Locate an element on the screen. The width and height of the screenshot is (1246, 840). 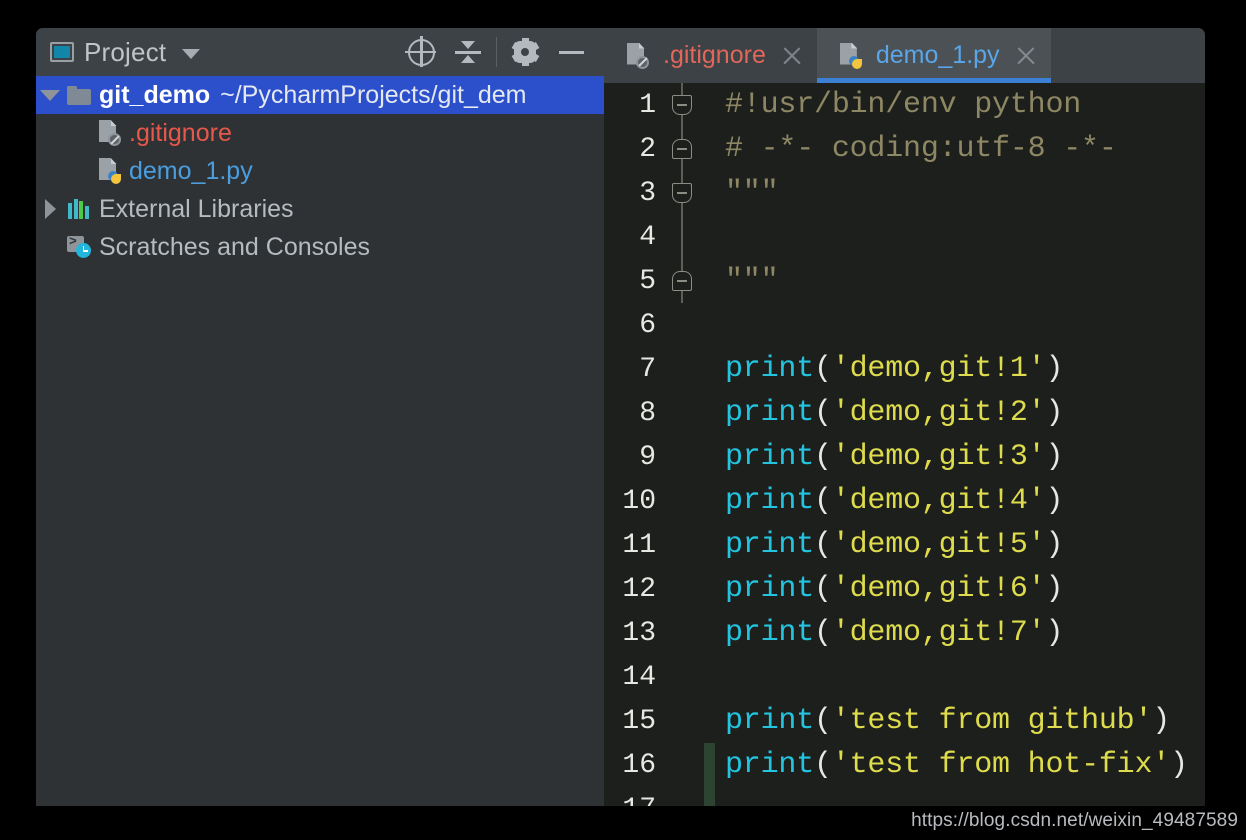
settings-button is located at coordinates (525, 52).